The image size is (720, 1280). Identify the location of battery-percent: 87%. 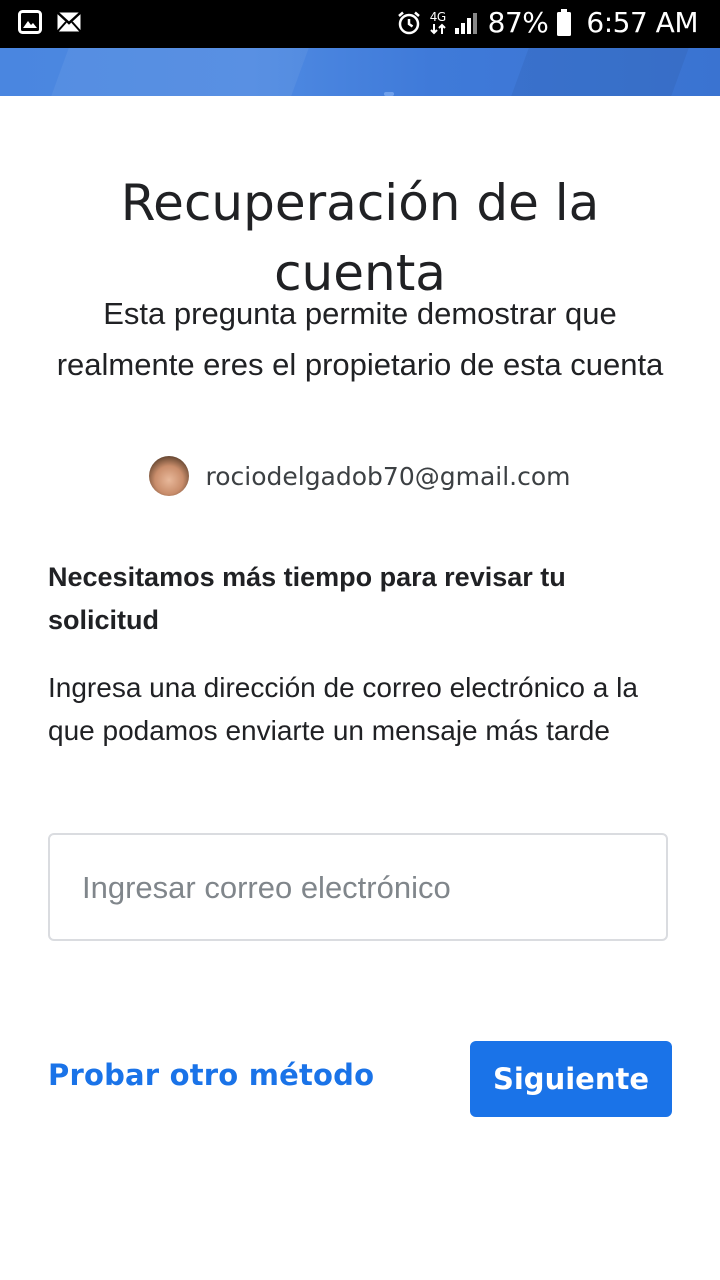
(518, 22).